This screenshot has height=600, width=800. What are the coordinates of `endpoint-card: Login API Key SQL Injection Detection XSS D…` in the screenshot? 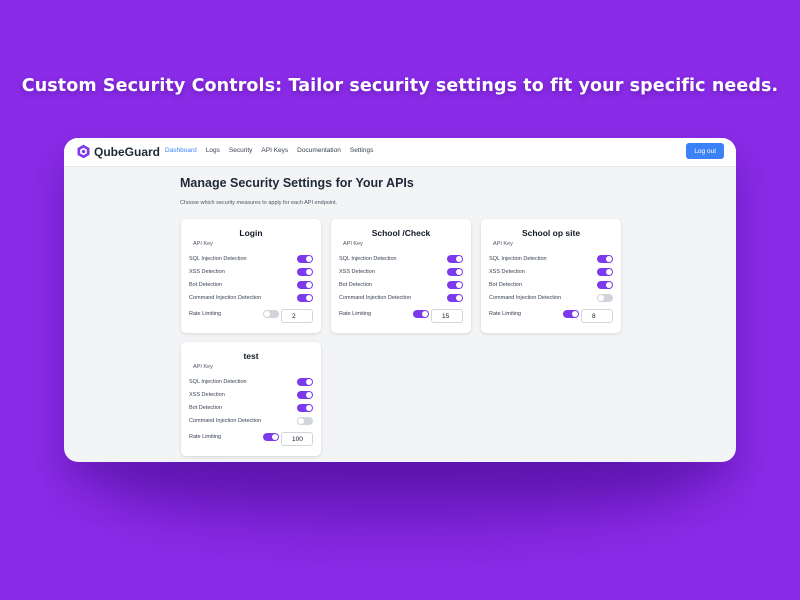 It's located at (251, 276).